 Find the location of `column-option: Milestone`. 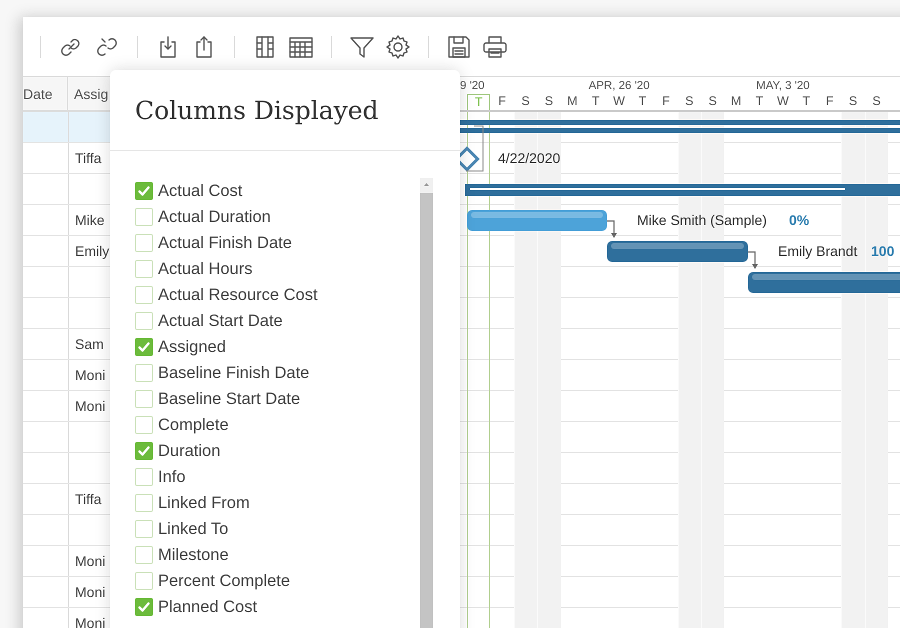

column-option: Milestone is located at coordinates (277, 555).